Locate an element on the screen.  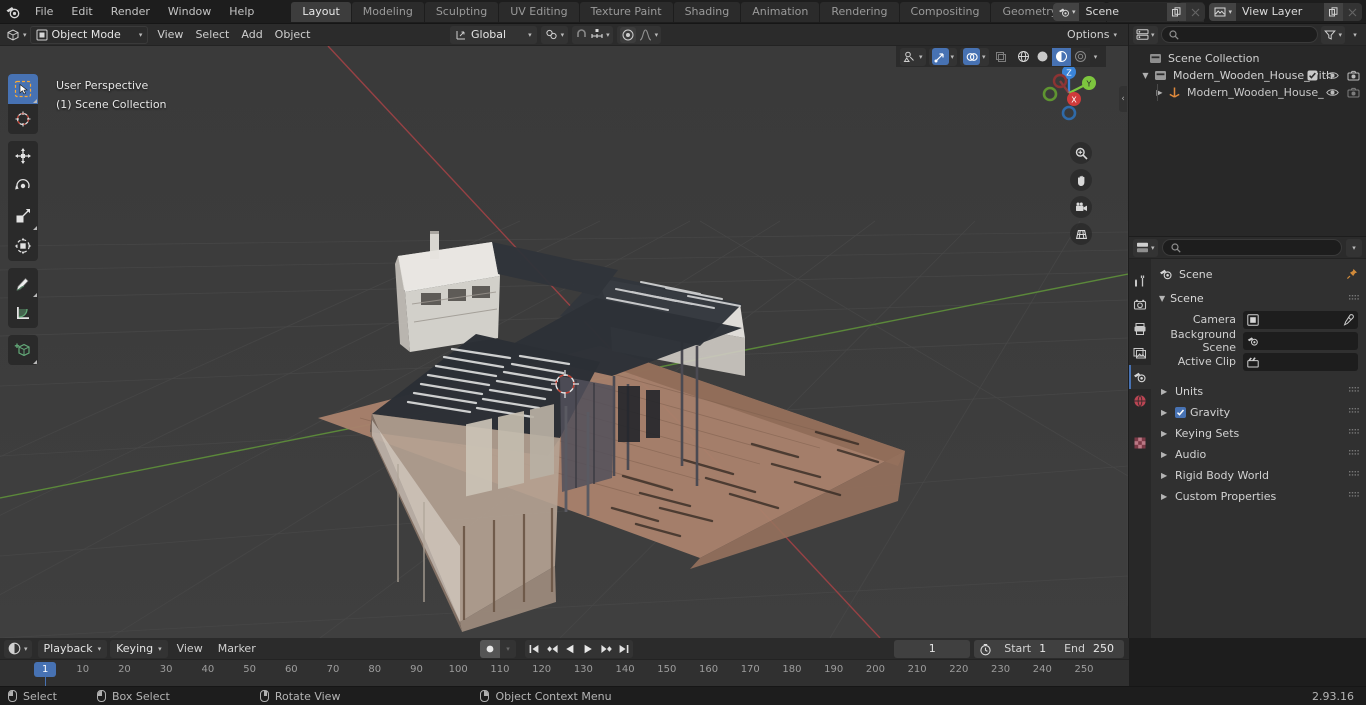
toggle-perspective-icon is located at coordinates (1081, 234).